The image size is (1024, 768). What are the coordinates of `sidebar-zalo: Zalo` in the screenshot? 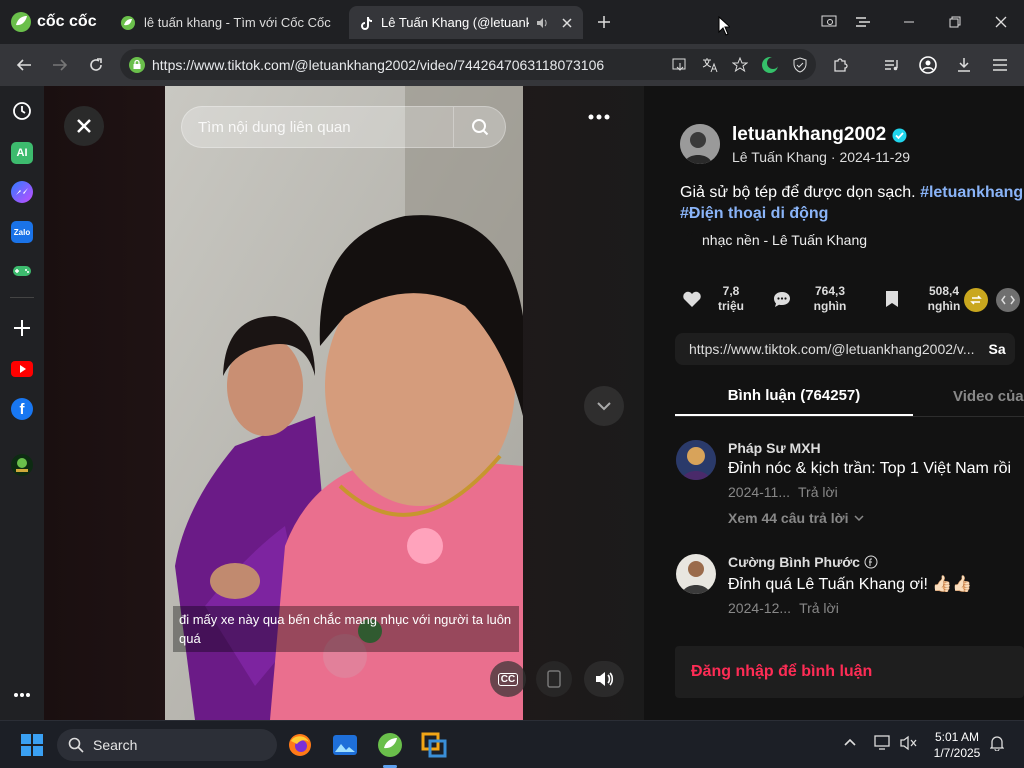 It's located at (22, 232).